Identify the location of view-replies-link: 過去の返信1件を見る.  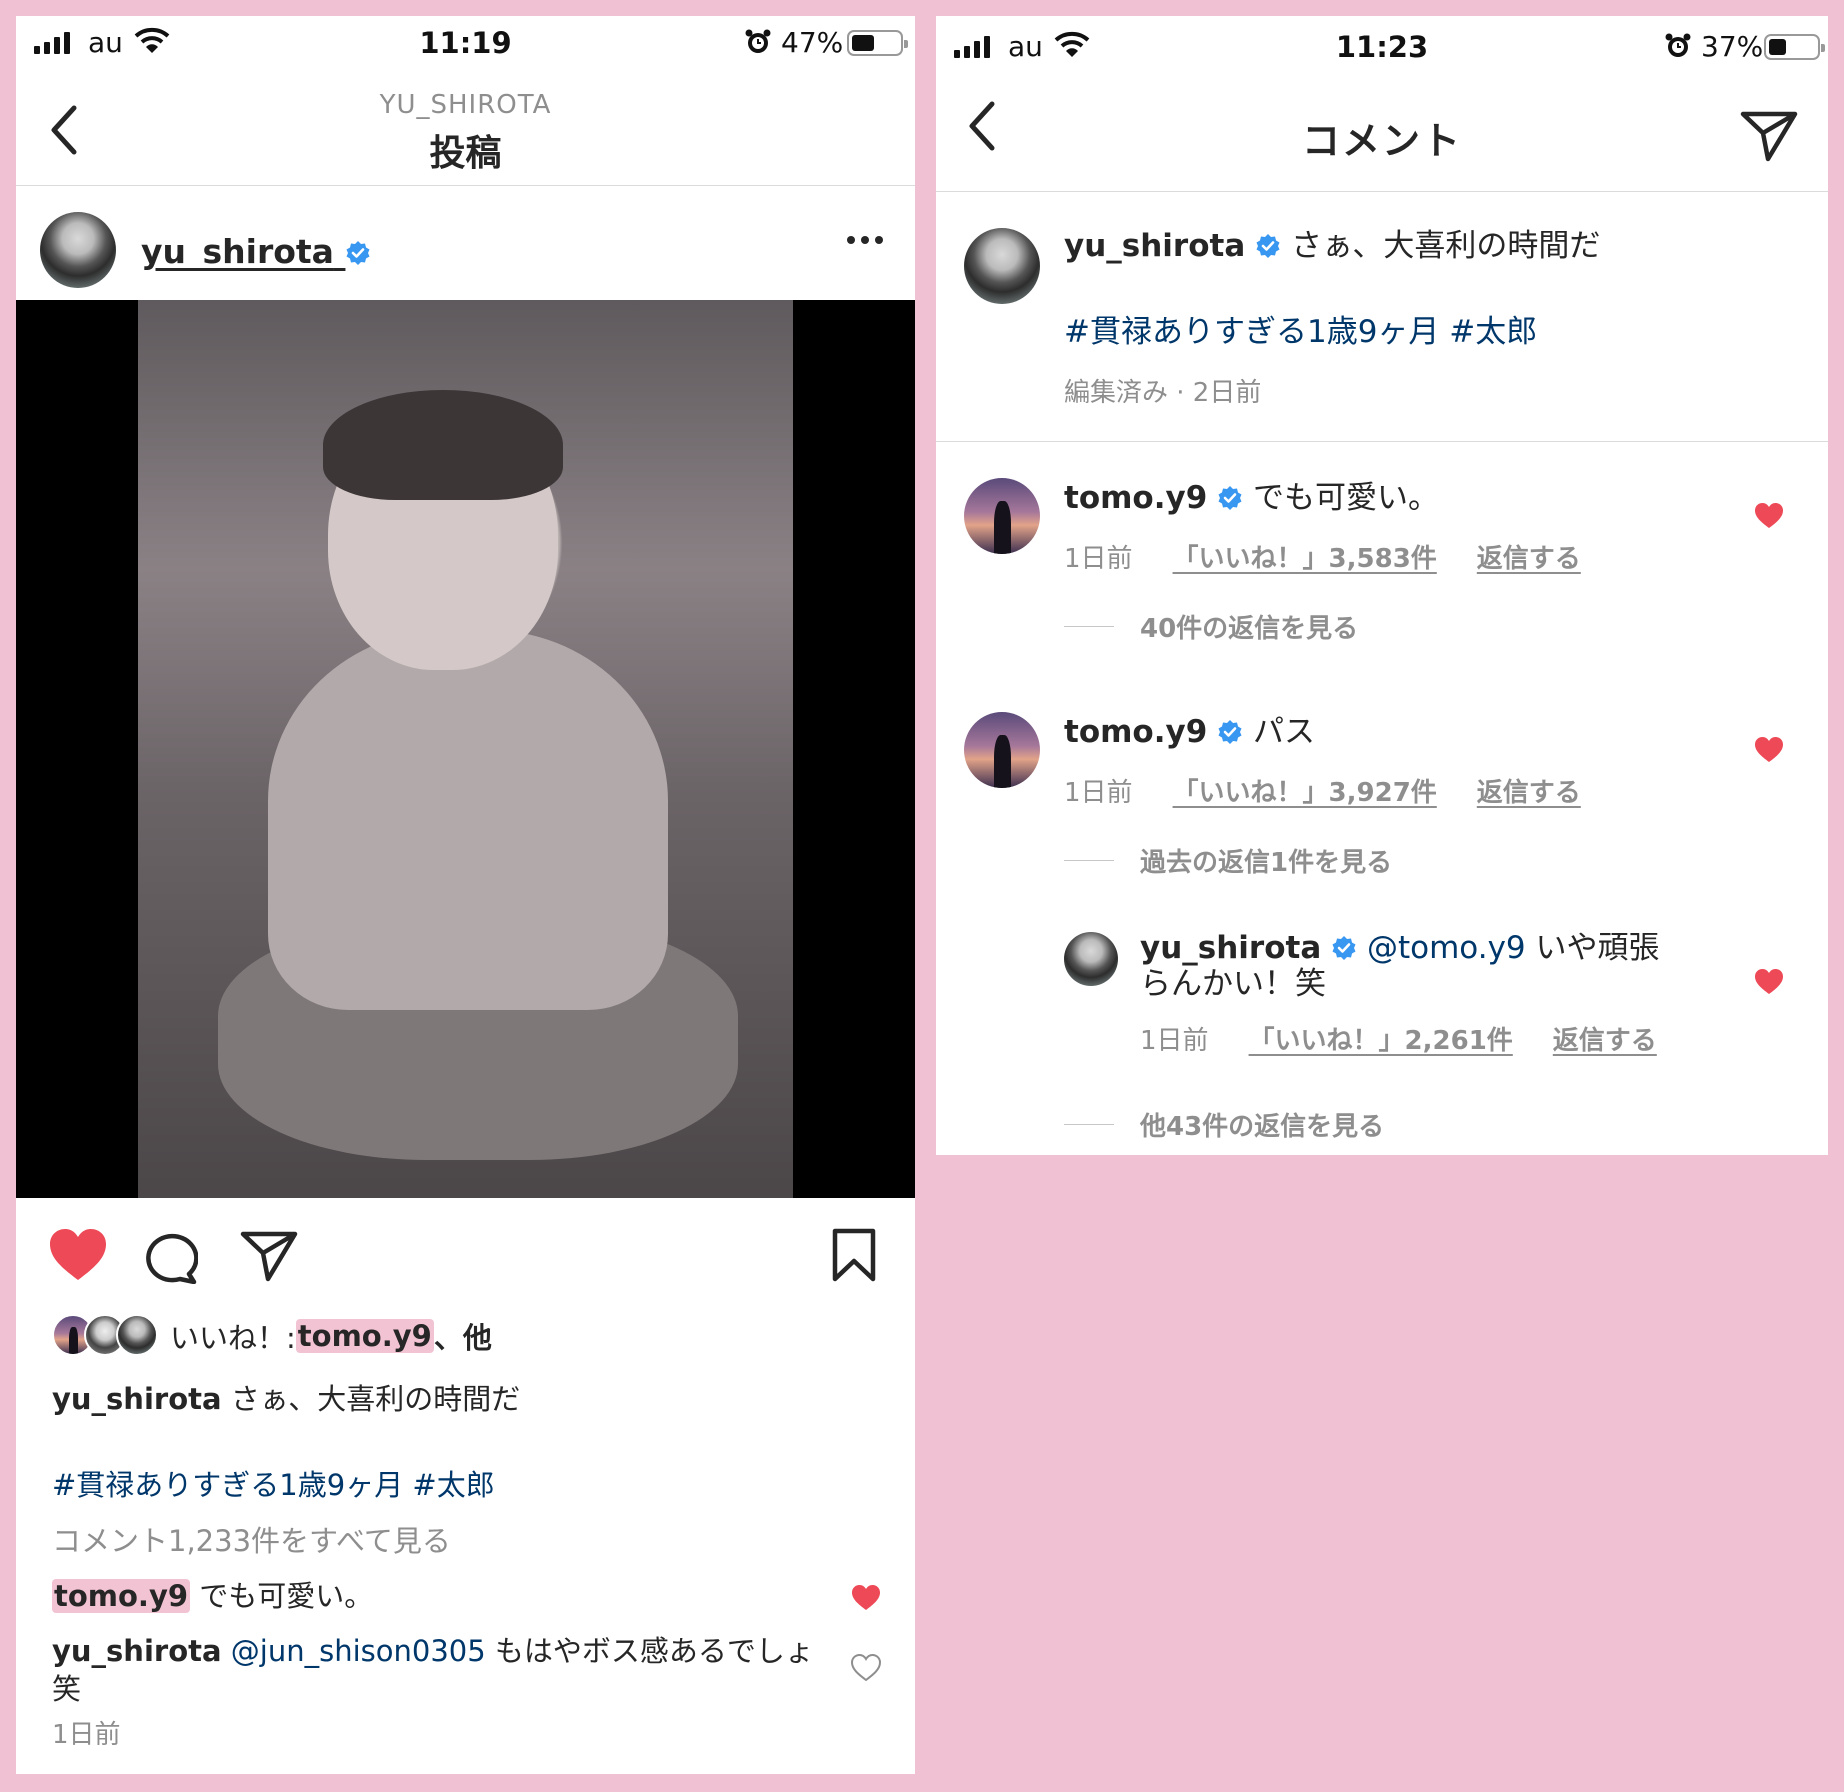
(1228, 860).